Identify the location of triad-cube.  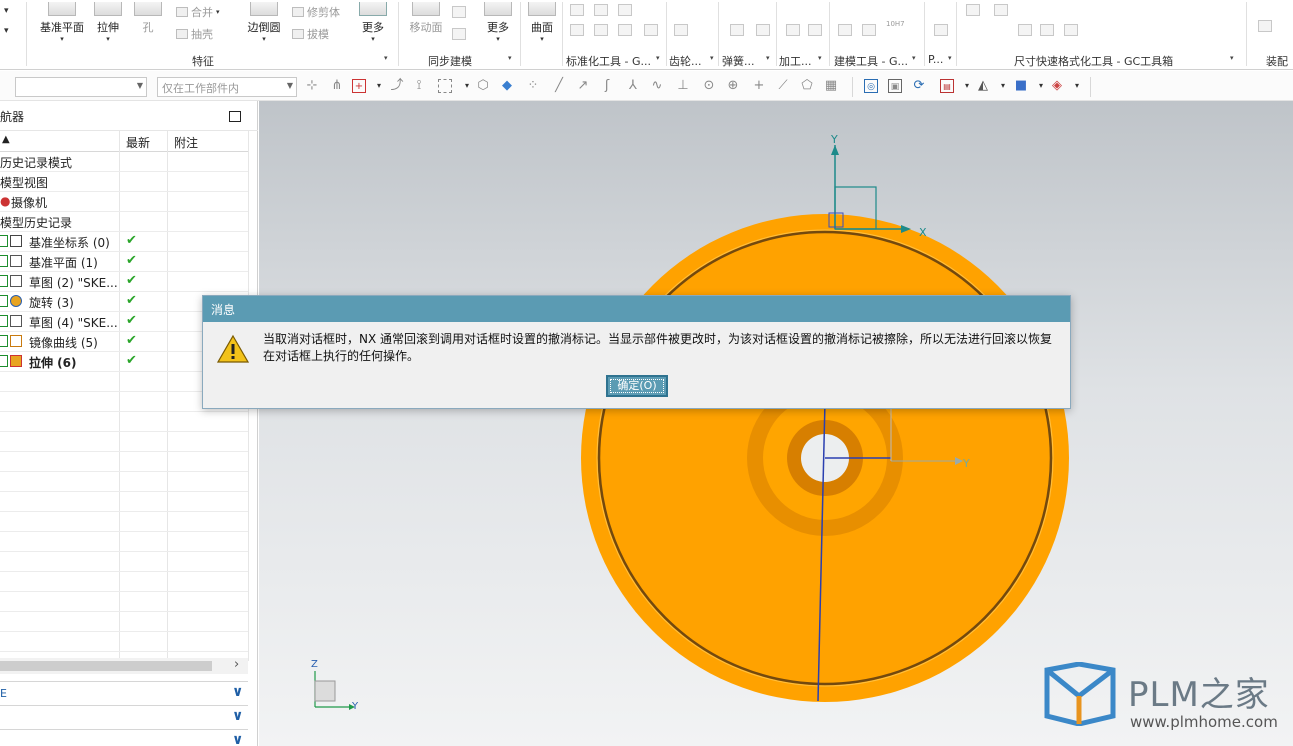
(325, 691).